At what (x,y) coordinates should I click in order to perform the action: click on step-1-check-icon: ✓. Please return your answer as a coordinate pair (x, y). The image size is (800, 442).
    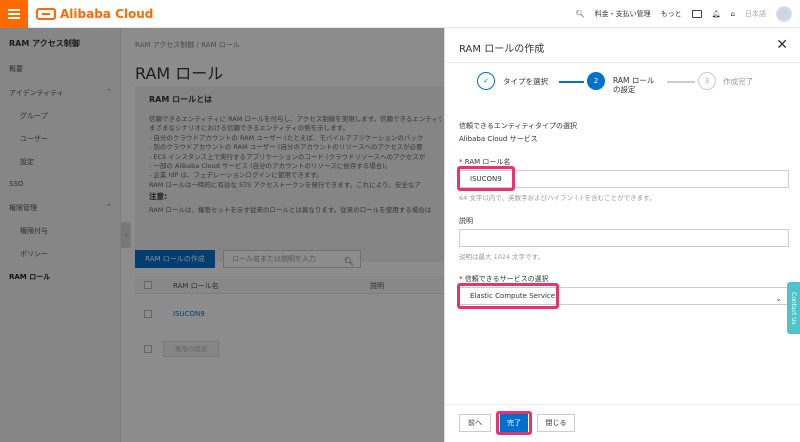
    Looking at the image, I should click on (486, 81).